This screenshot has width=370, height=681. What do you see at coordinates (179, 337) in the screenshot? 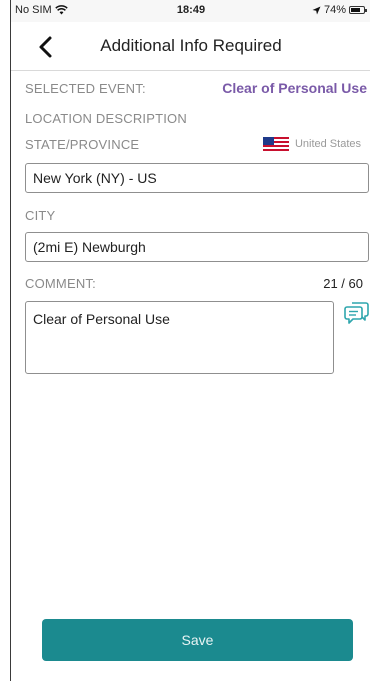
I see `comment-textarea: Clear of Personal Use` at bounding box center [179, 337].